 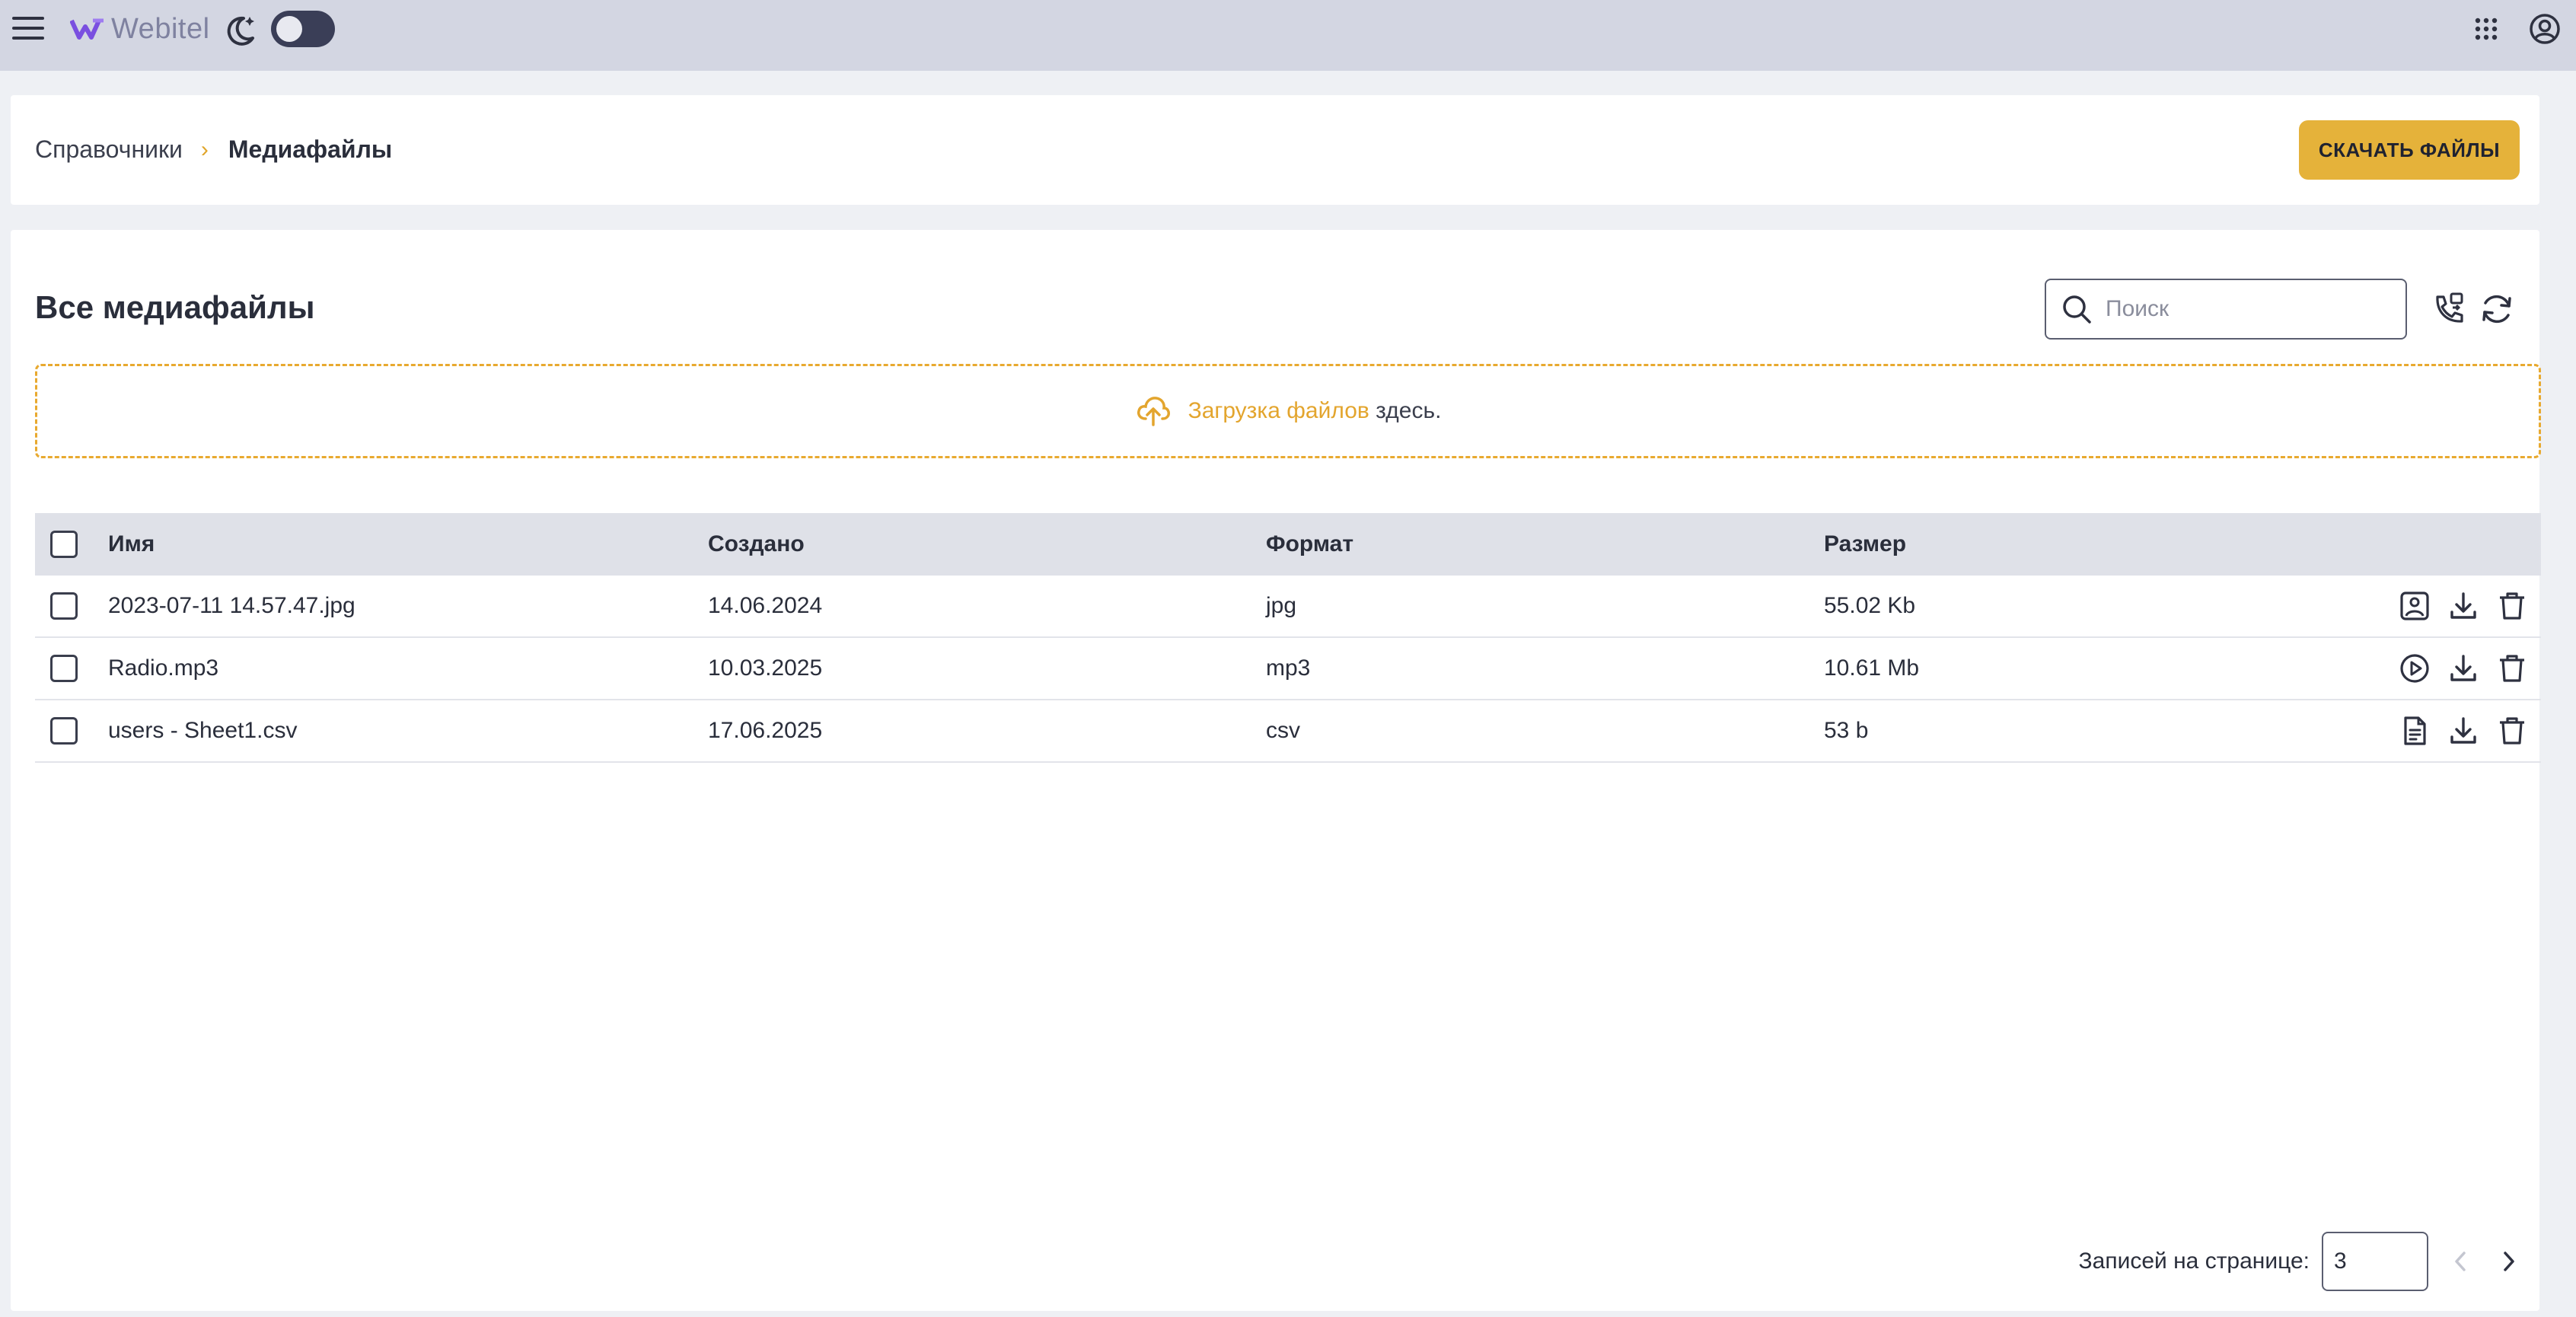 What do you see at coordinates (2414, 606) in the screenshot?
I see `image-preview-icon` at bounding box center [2414, 606].